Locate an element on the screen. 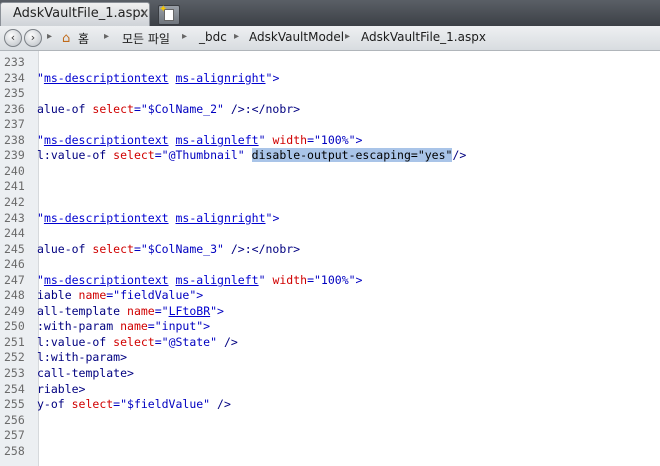 The height and width of the screenshot is (466, 660). line-number: 256 is located at coordinates (14, 419).